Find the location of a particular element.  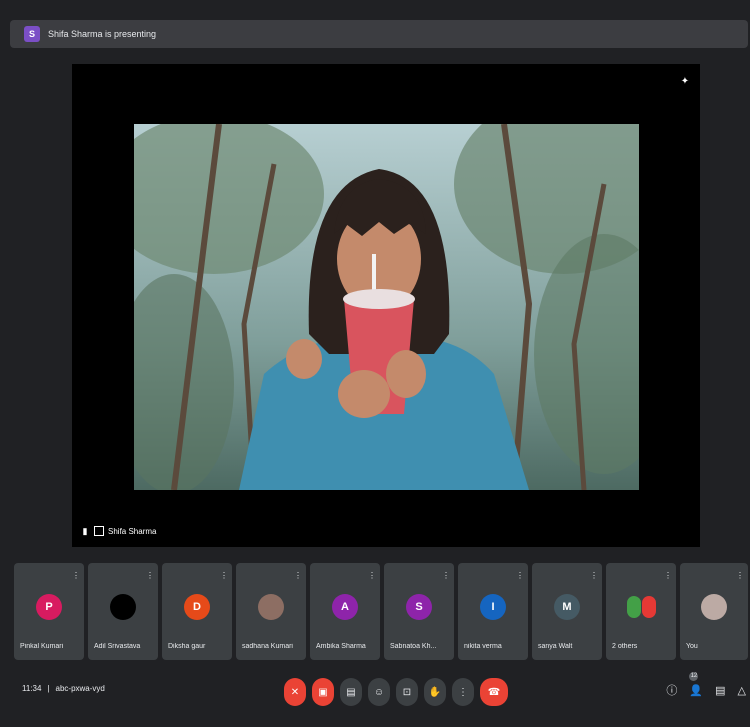

more-vert-icon: ⋮ is located at coordinates (463, 692).